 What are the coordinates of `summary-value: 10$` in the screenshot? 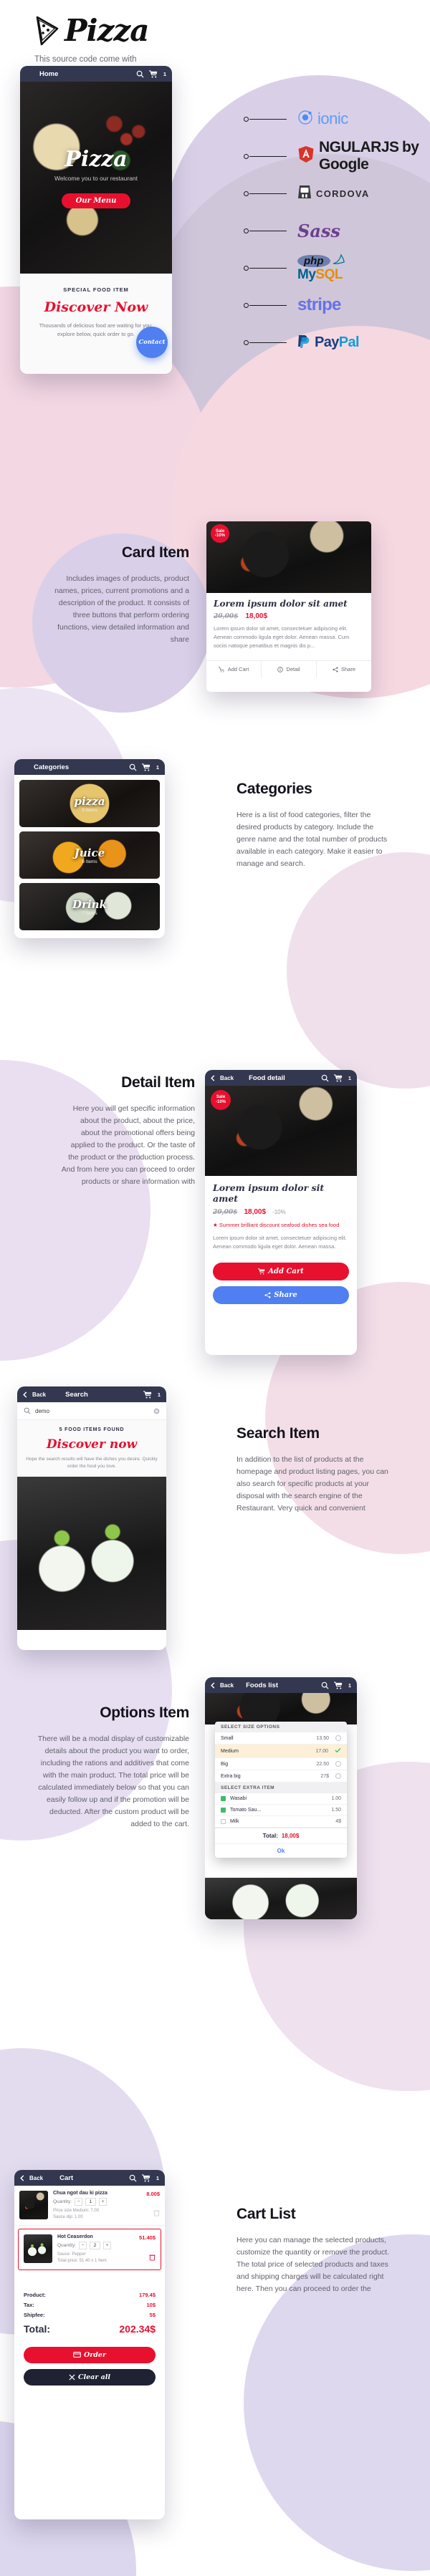 It's located at (151, 2304).